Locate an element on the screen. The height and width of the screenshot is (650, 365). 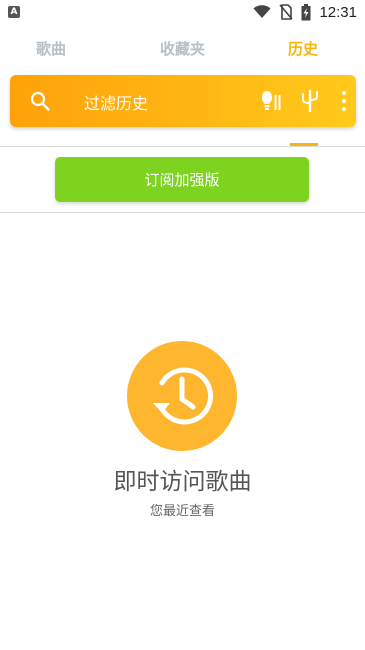
notification-badge: A is located at coordinates (14, 12).